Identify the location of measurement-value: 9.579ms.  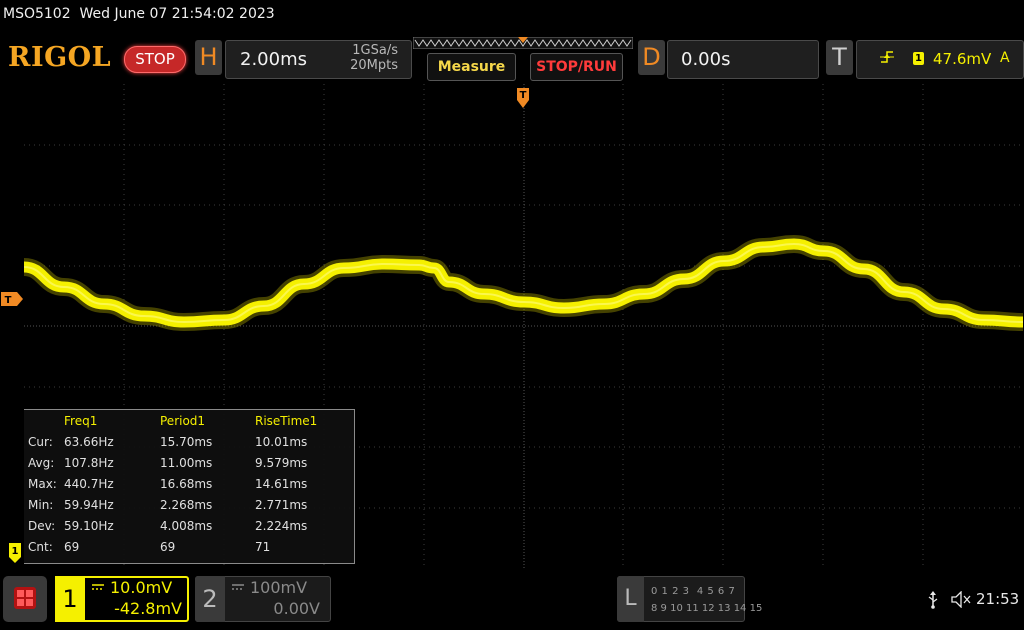
(281, 463).